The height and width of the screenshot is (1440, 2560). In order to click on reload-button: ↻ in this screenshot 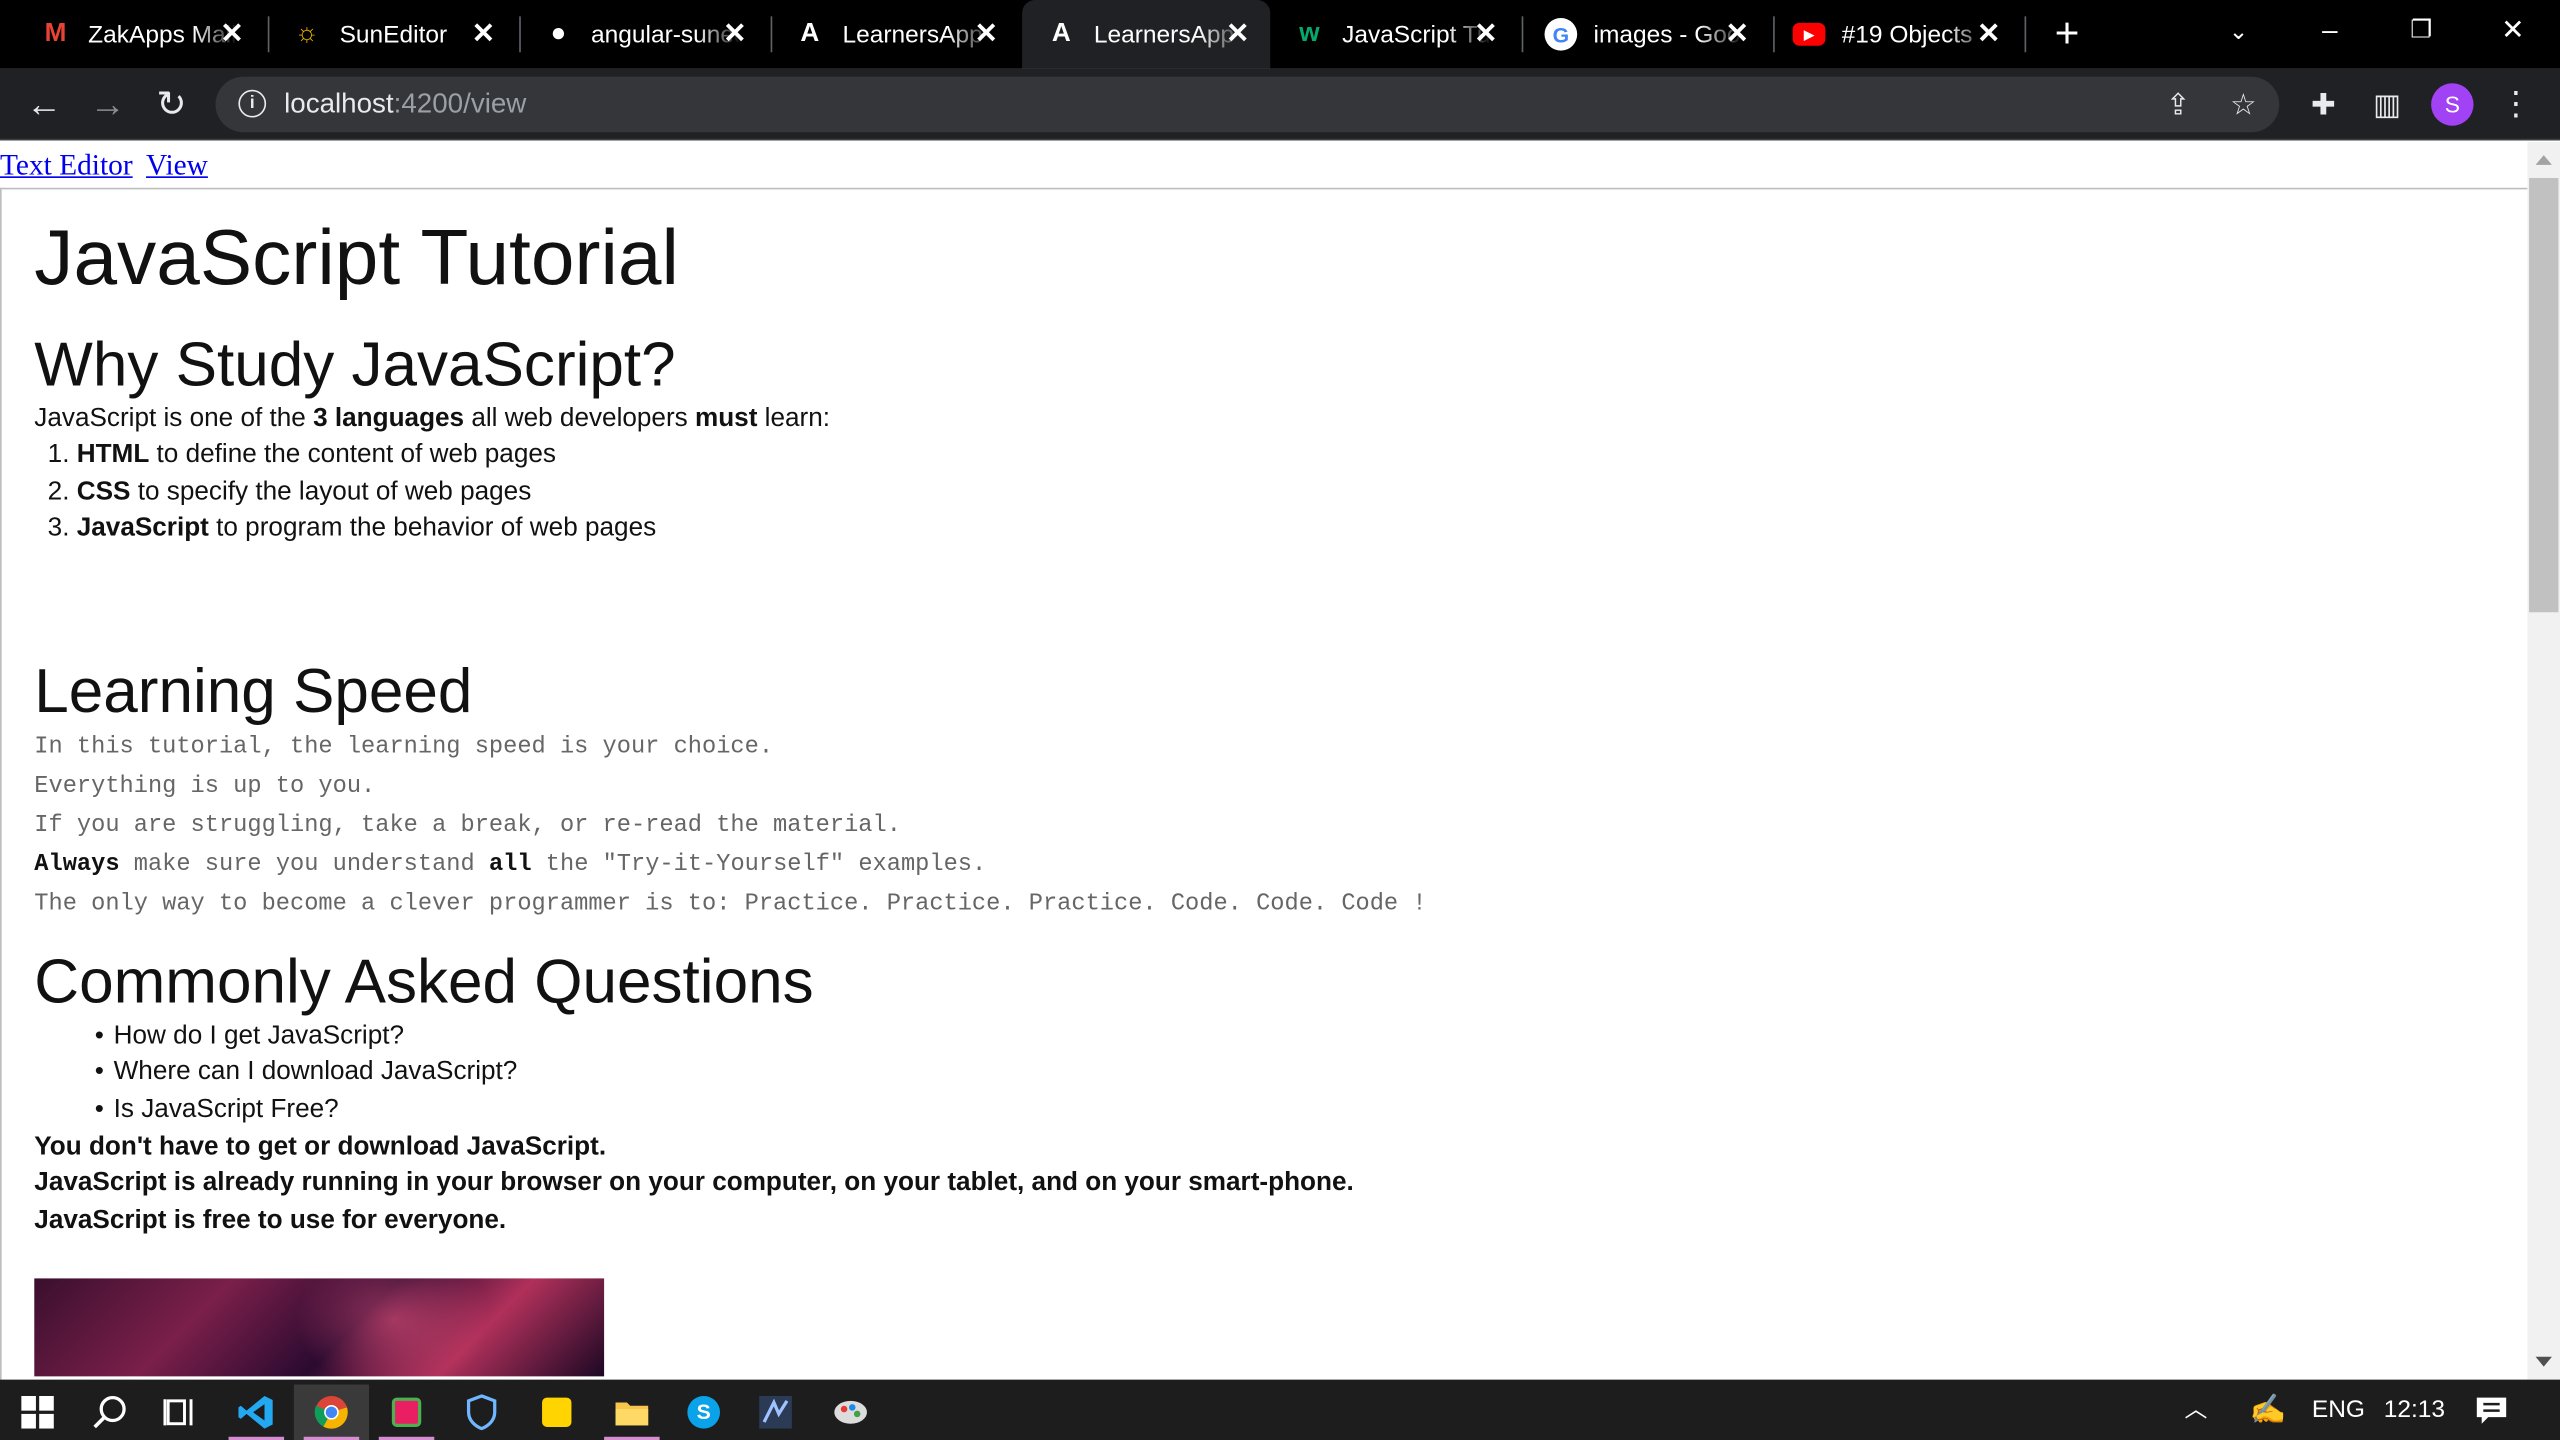, I will do `click(171, 105)`.